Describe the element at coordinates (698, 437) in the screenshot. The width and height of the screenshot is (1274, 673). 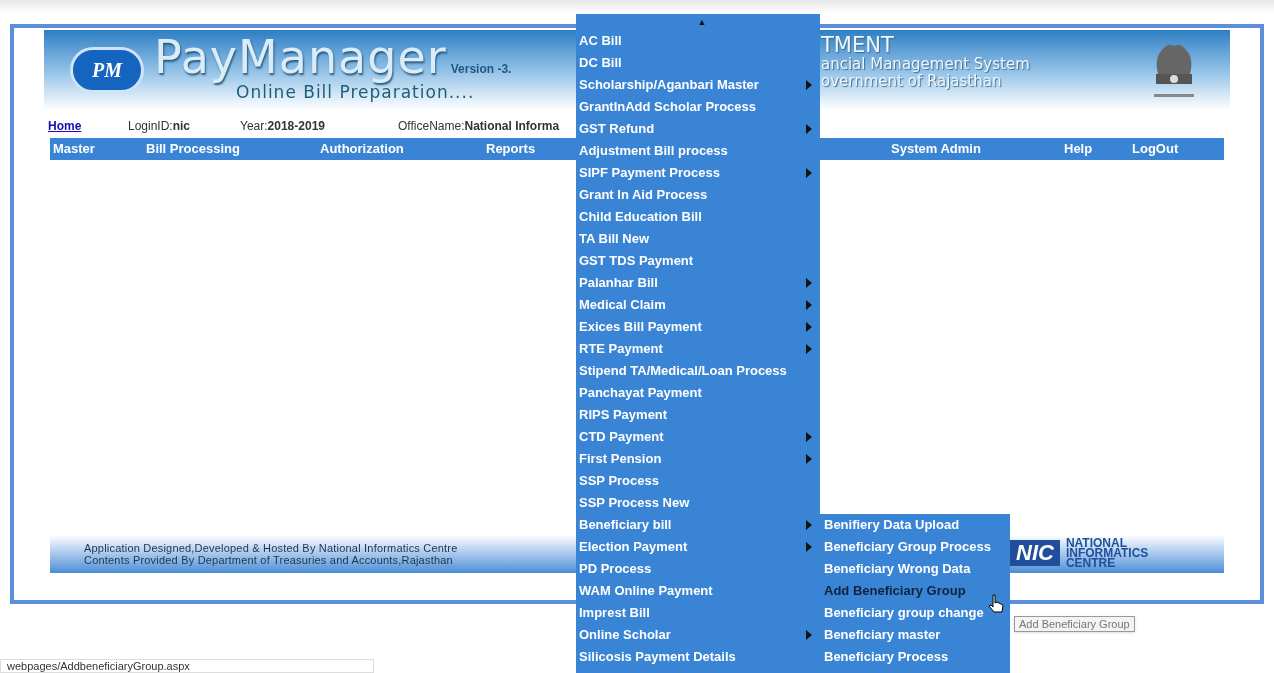
I see `menu-item: CTD Payment` at that location.